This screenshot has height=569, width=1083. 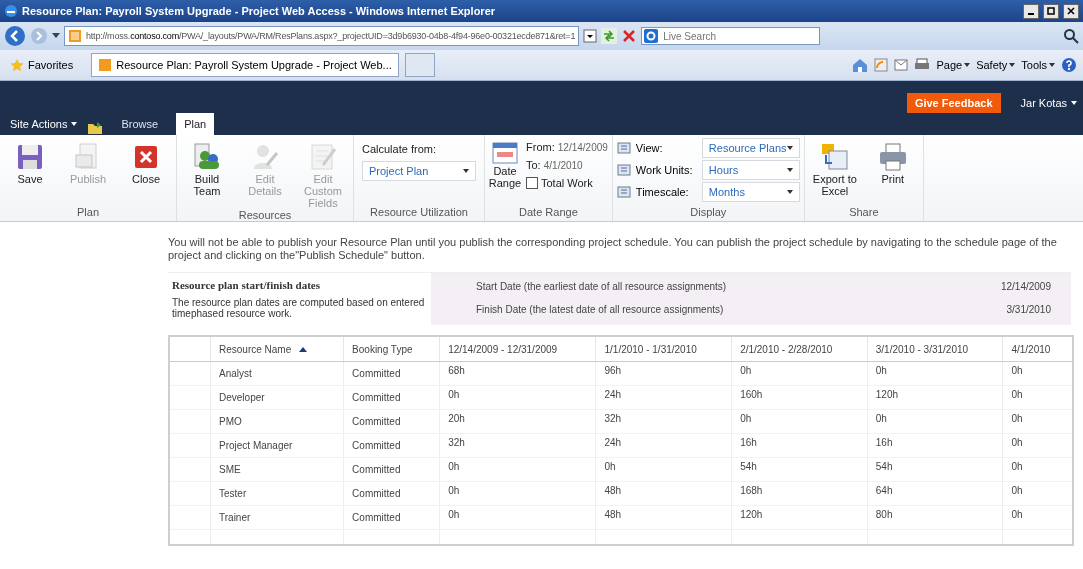 I want to click on command-menu: Tools, so click(x=1038, y=65).